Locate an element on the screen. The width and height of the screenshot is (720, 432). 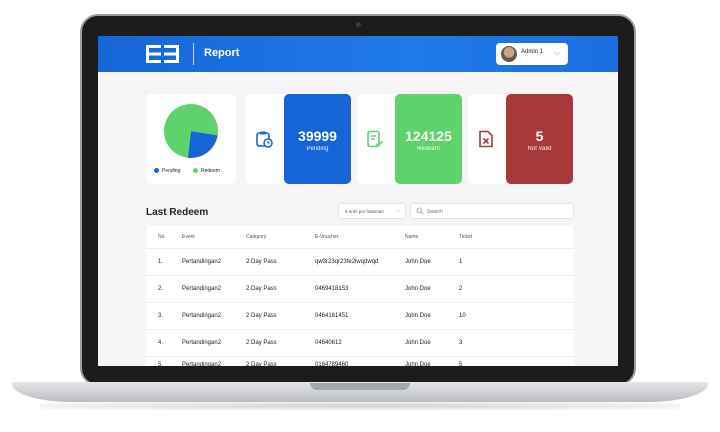
legend-label-pending: Pending is located at coordinates (171, 171).